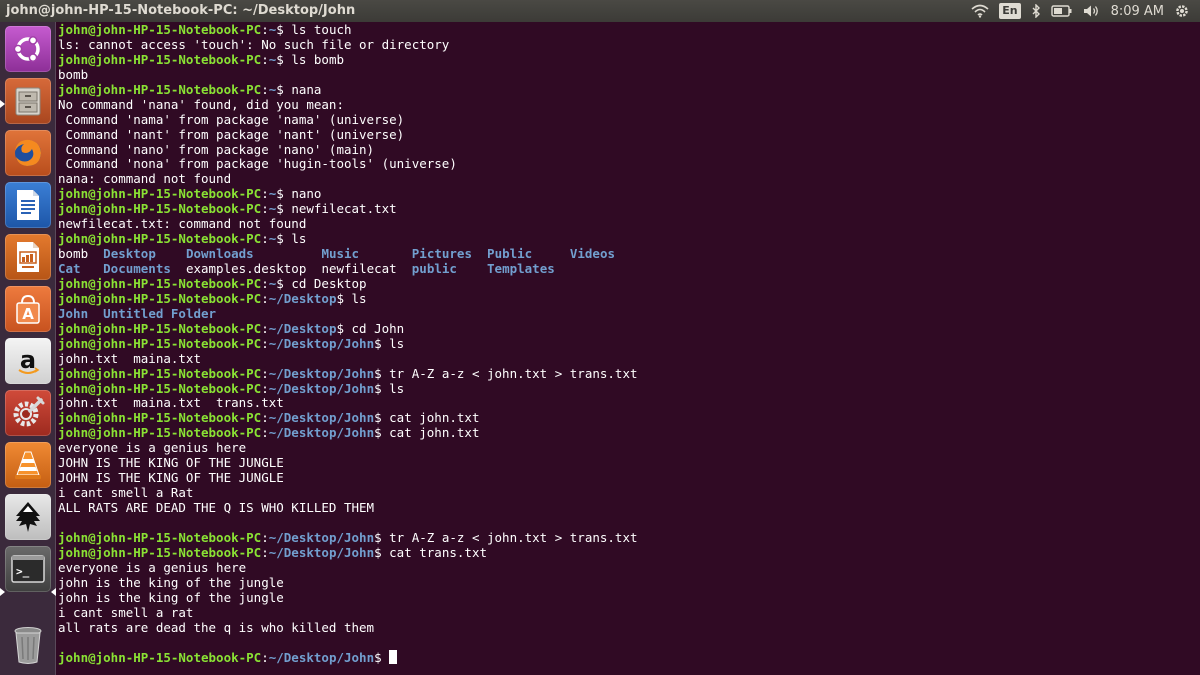 The width and height of the screenshot is (1200, 675). I want to click on file-entry: newfilecat, so click(359, 268).